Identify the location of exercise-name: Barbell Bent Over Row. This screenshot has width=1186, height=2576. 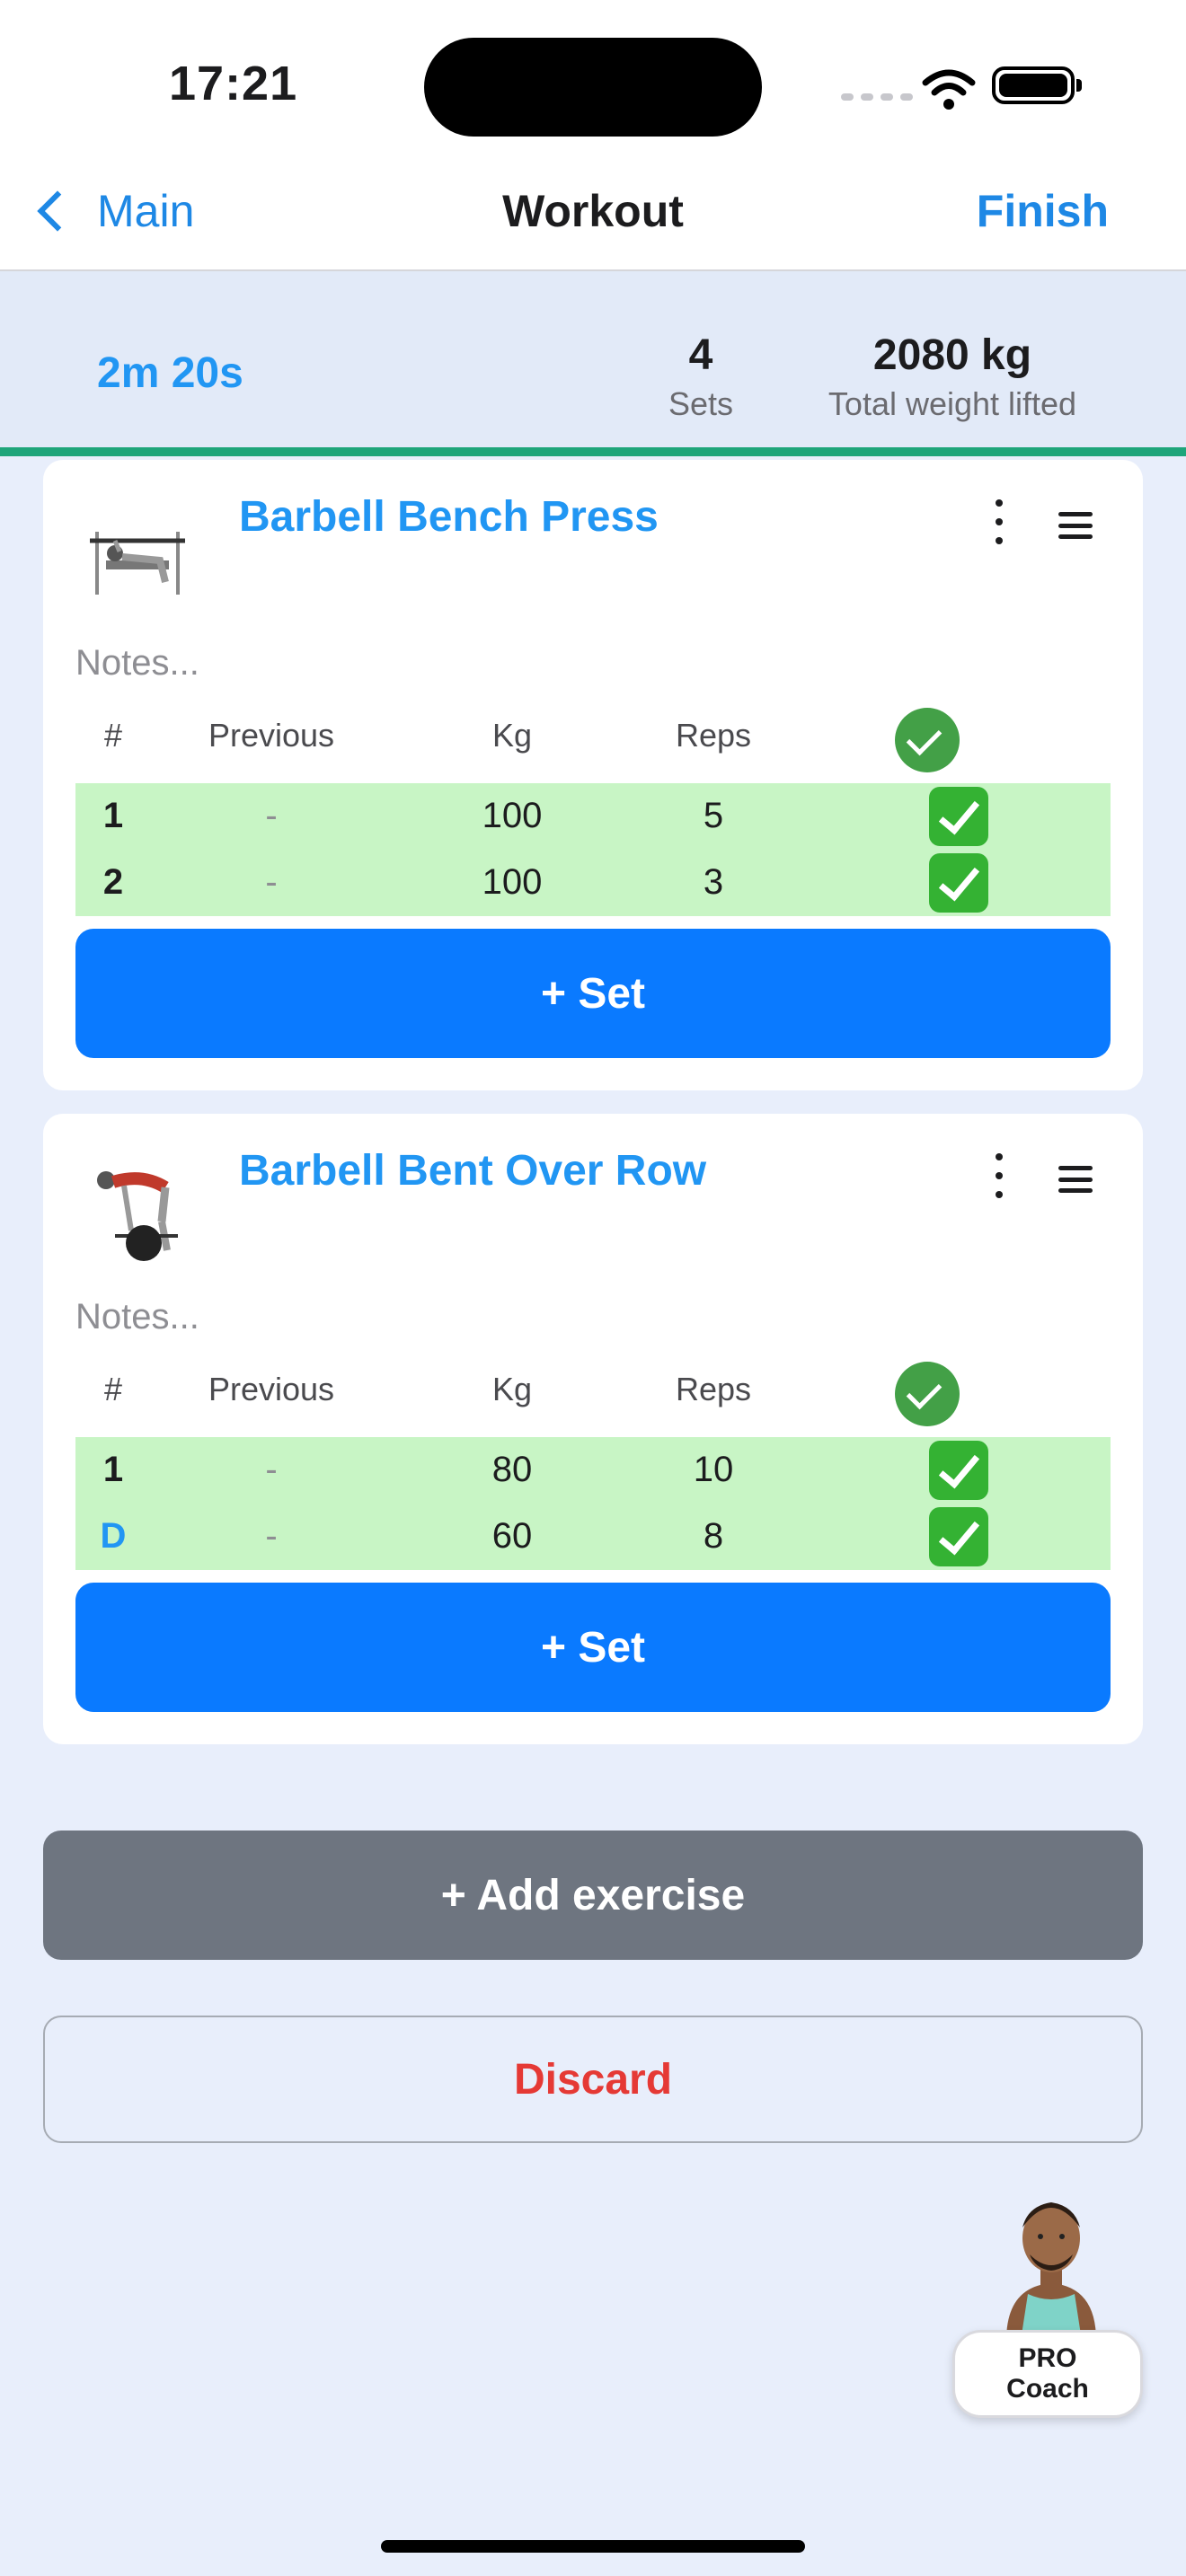
(472, 1170).